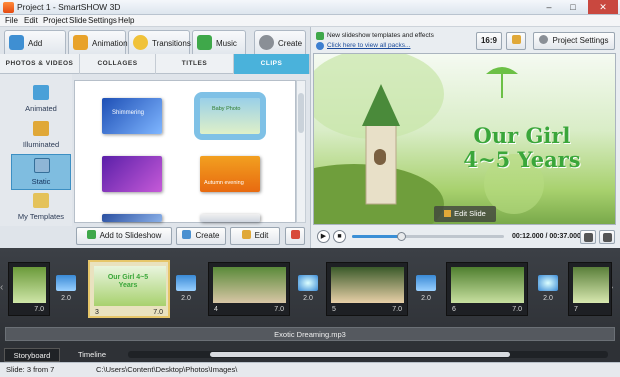 This screenshot has width=620, height=377. Describe the element at coordinates (487, 289) in the screenshot. I see `slide-thumb: 6 7.0` at that location.